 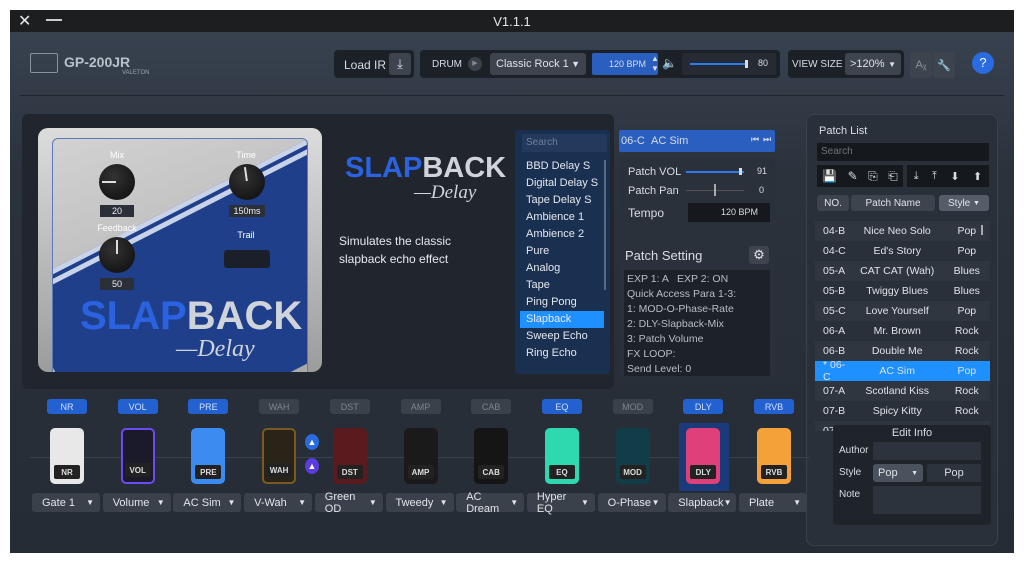 I want to click on note-input, so click(x=927, y=500).